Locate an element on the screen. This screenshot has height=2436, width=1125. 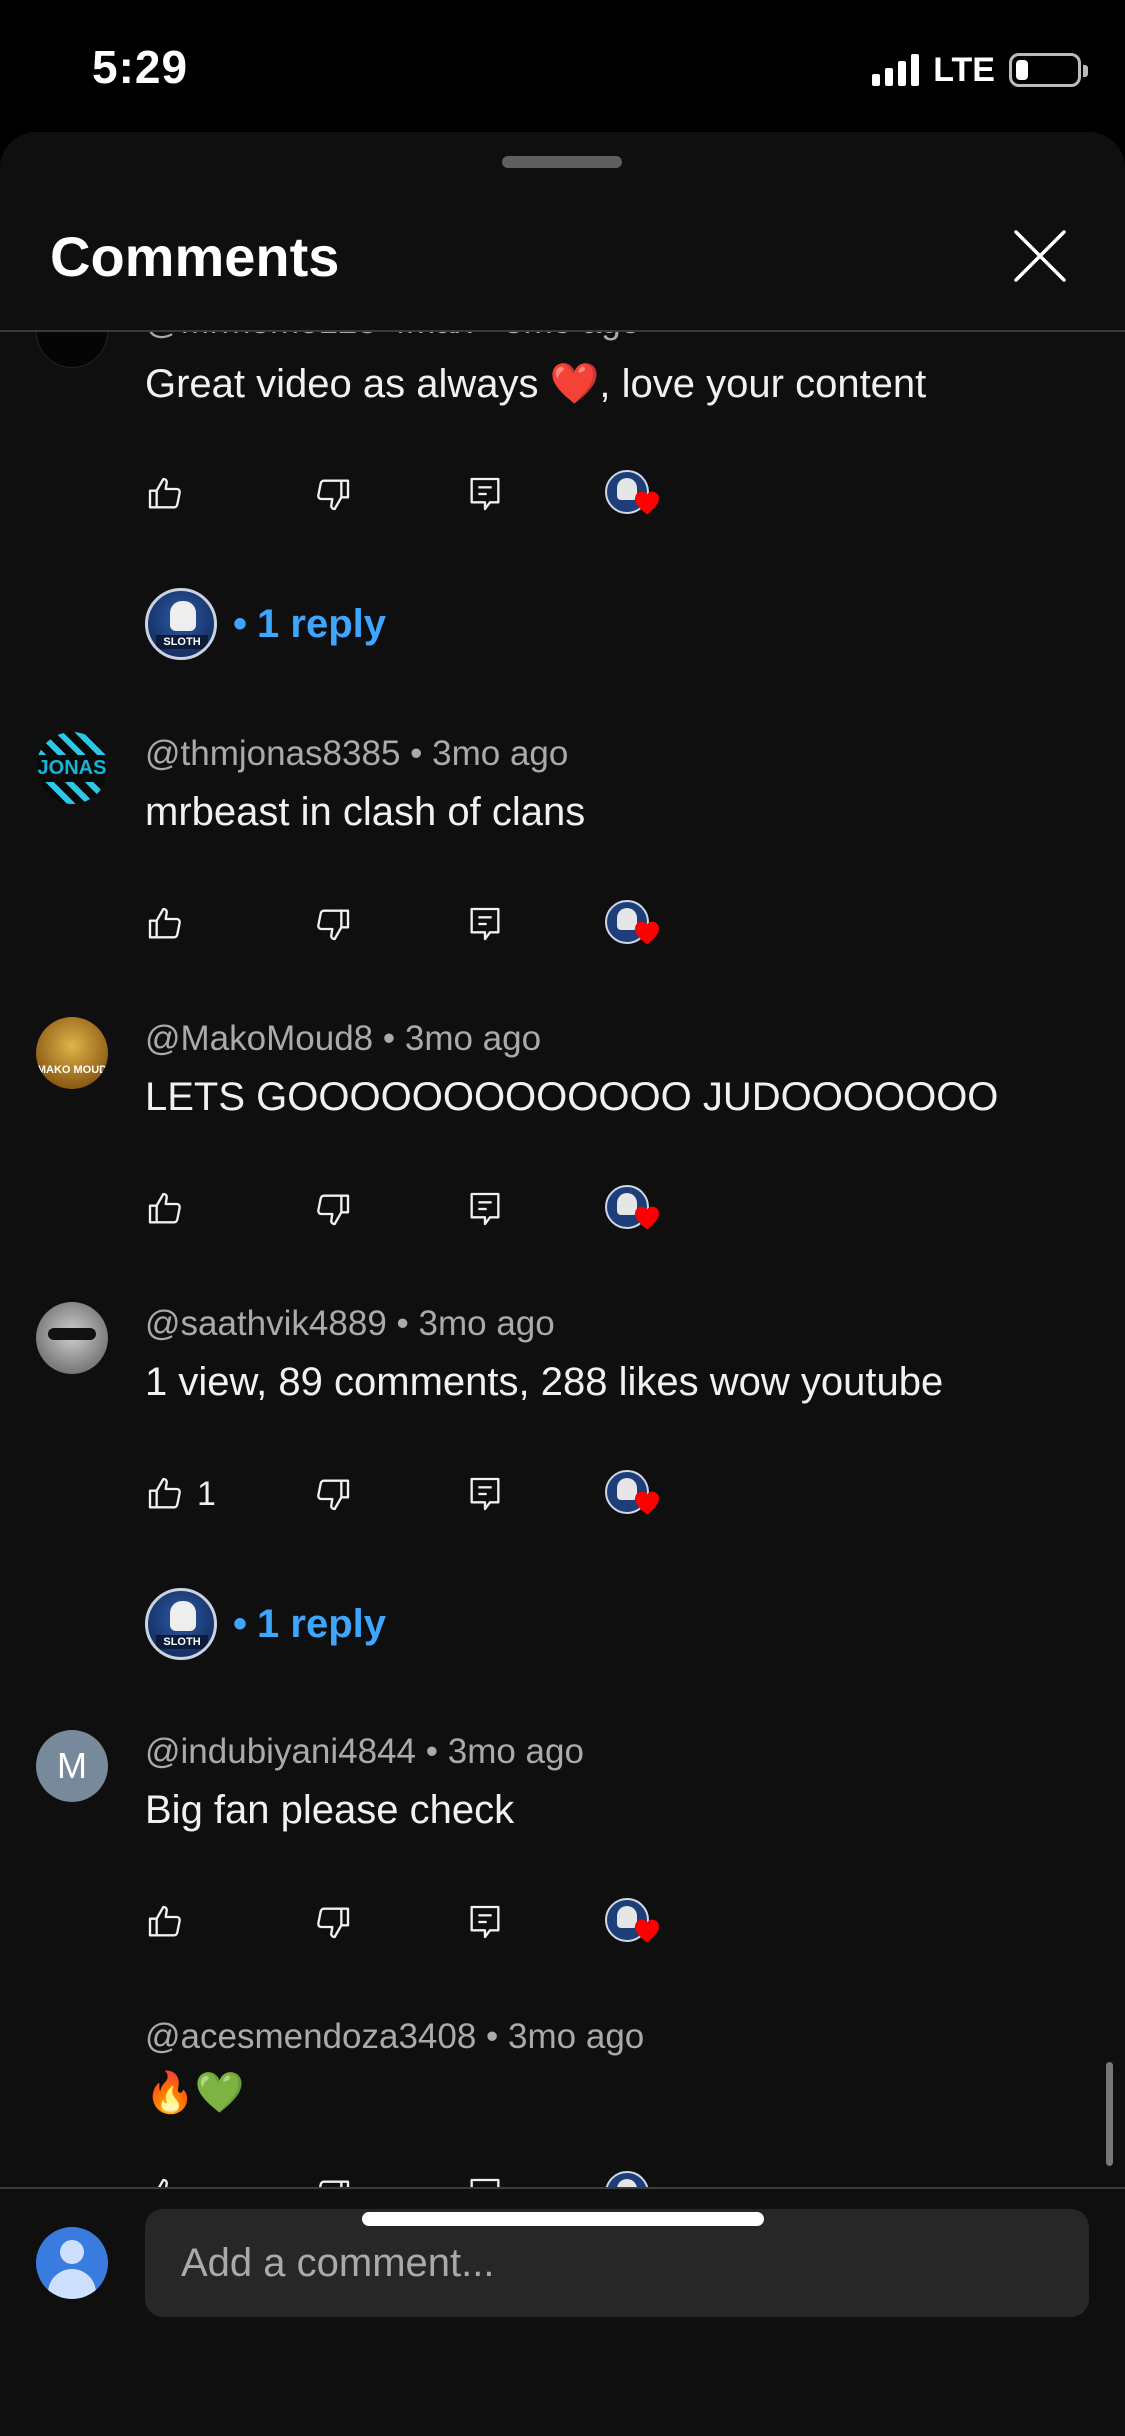
comment-meta: @indubiyani4844 • 3mo ago is located at coordinates (364, 1752).